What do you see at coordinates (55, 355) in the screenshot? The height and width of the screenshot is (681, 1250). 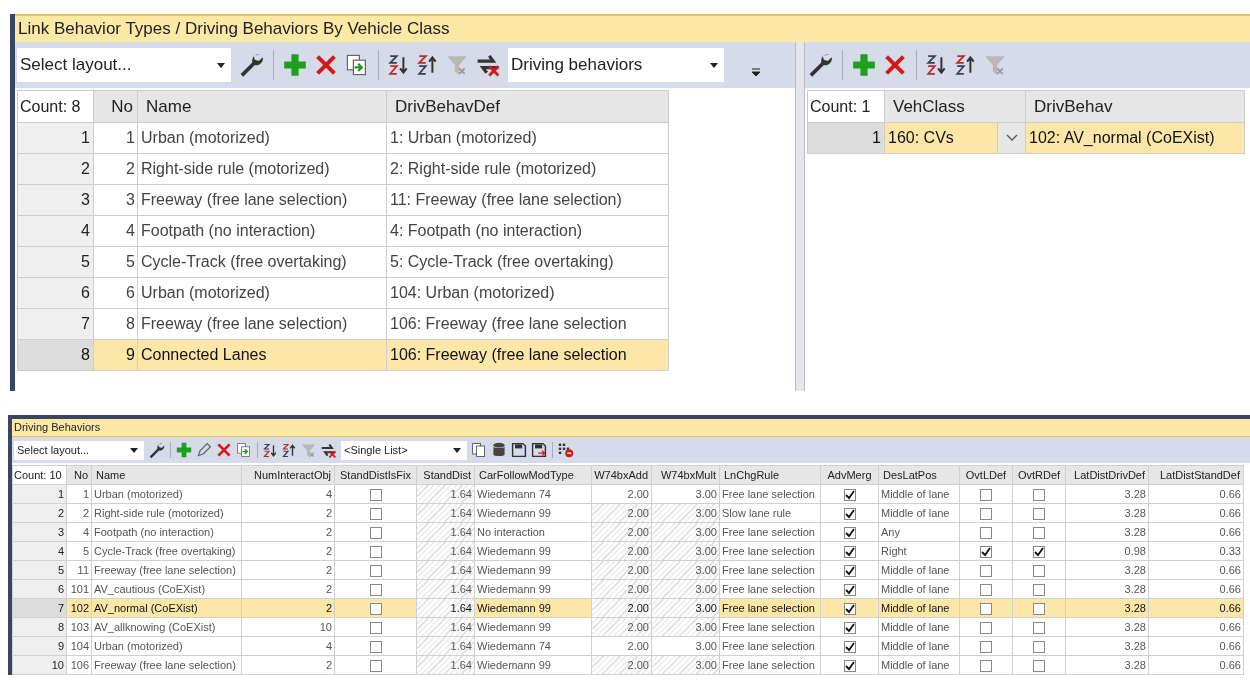 I see `row-number: 8` at bounding box center [55, 355].